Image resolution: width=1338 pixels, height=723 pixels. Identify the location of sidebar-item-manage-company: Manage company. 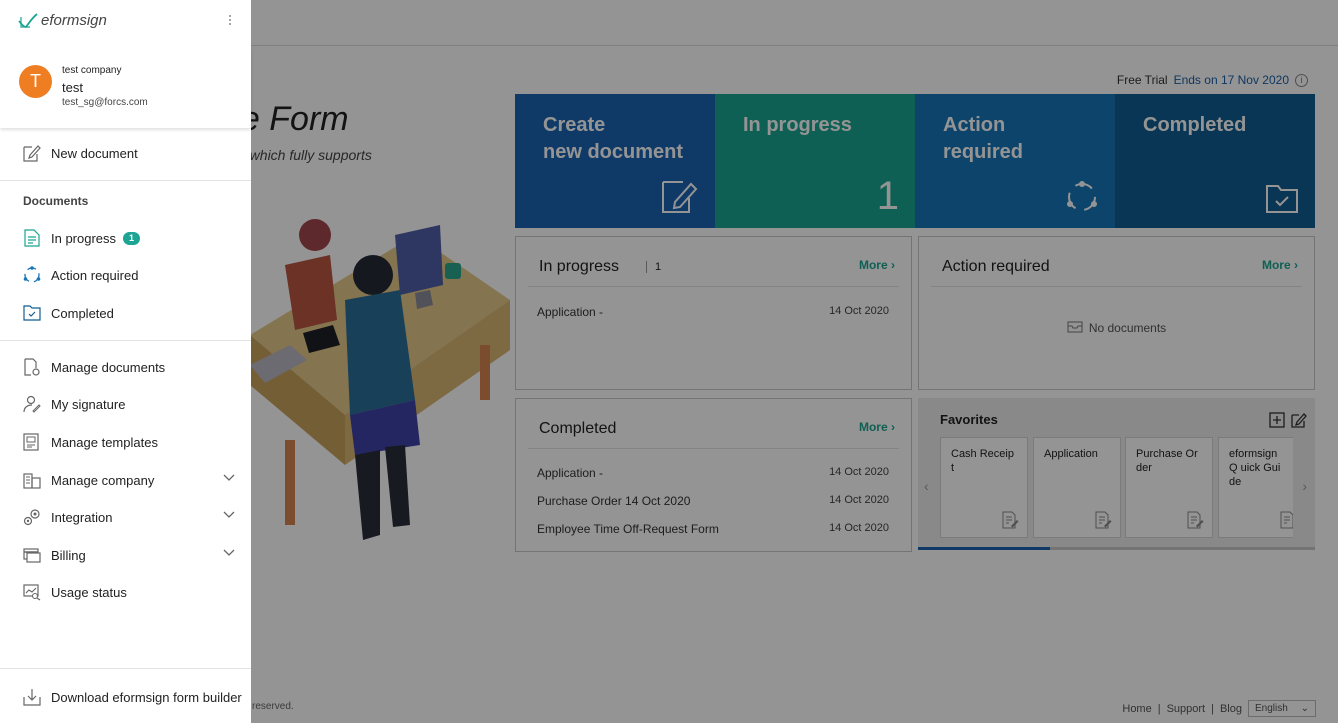
(125, 480).